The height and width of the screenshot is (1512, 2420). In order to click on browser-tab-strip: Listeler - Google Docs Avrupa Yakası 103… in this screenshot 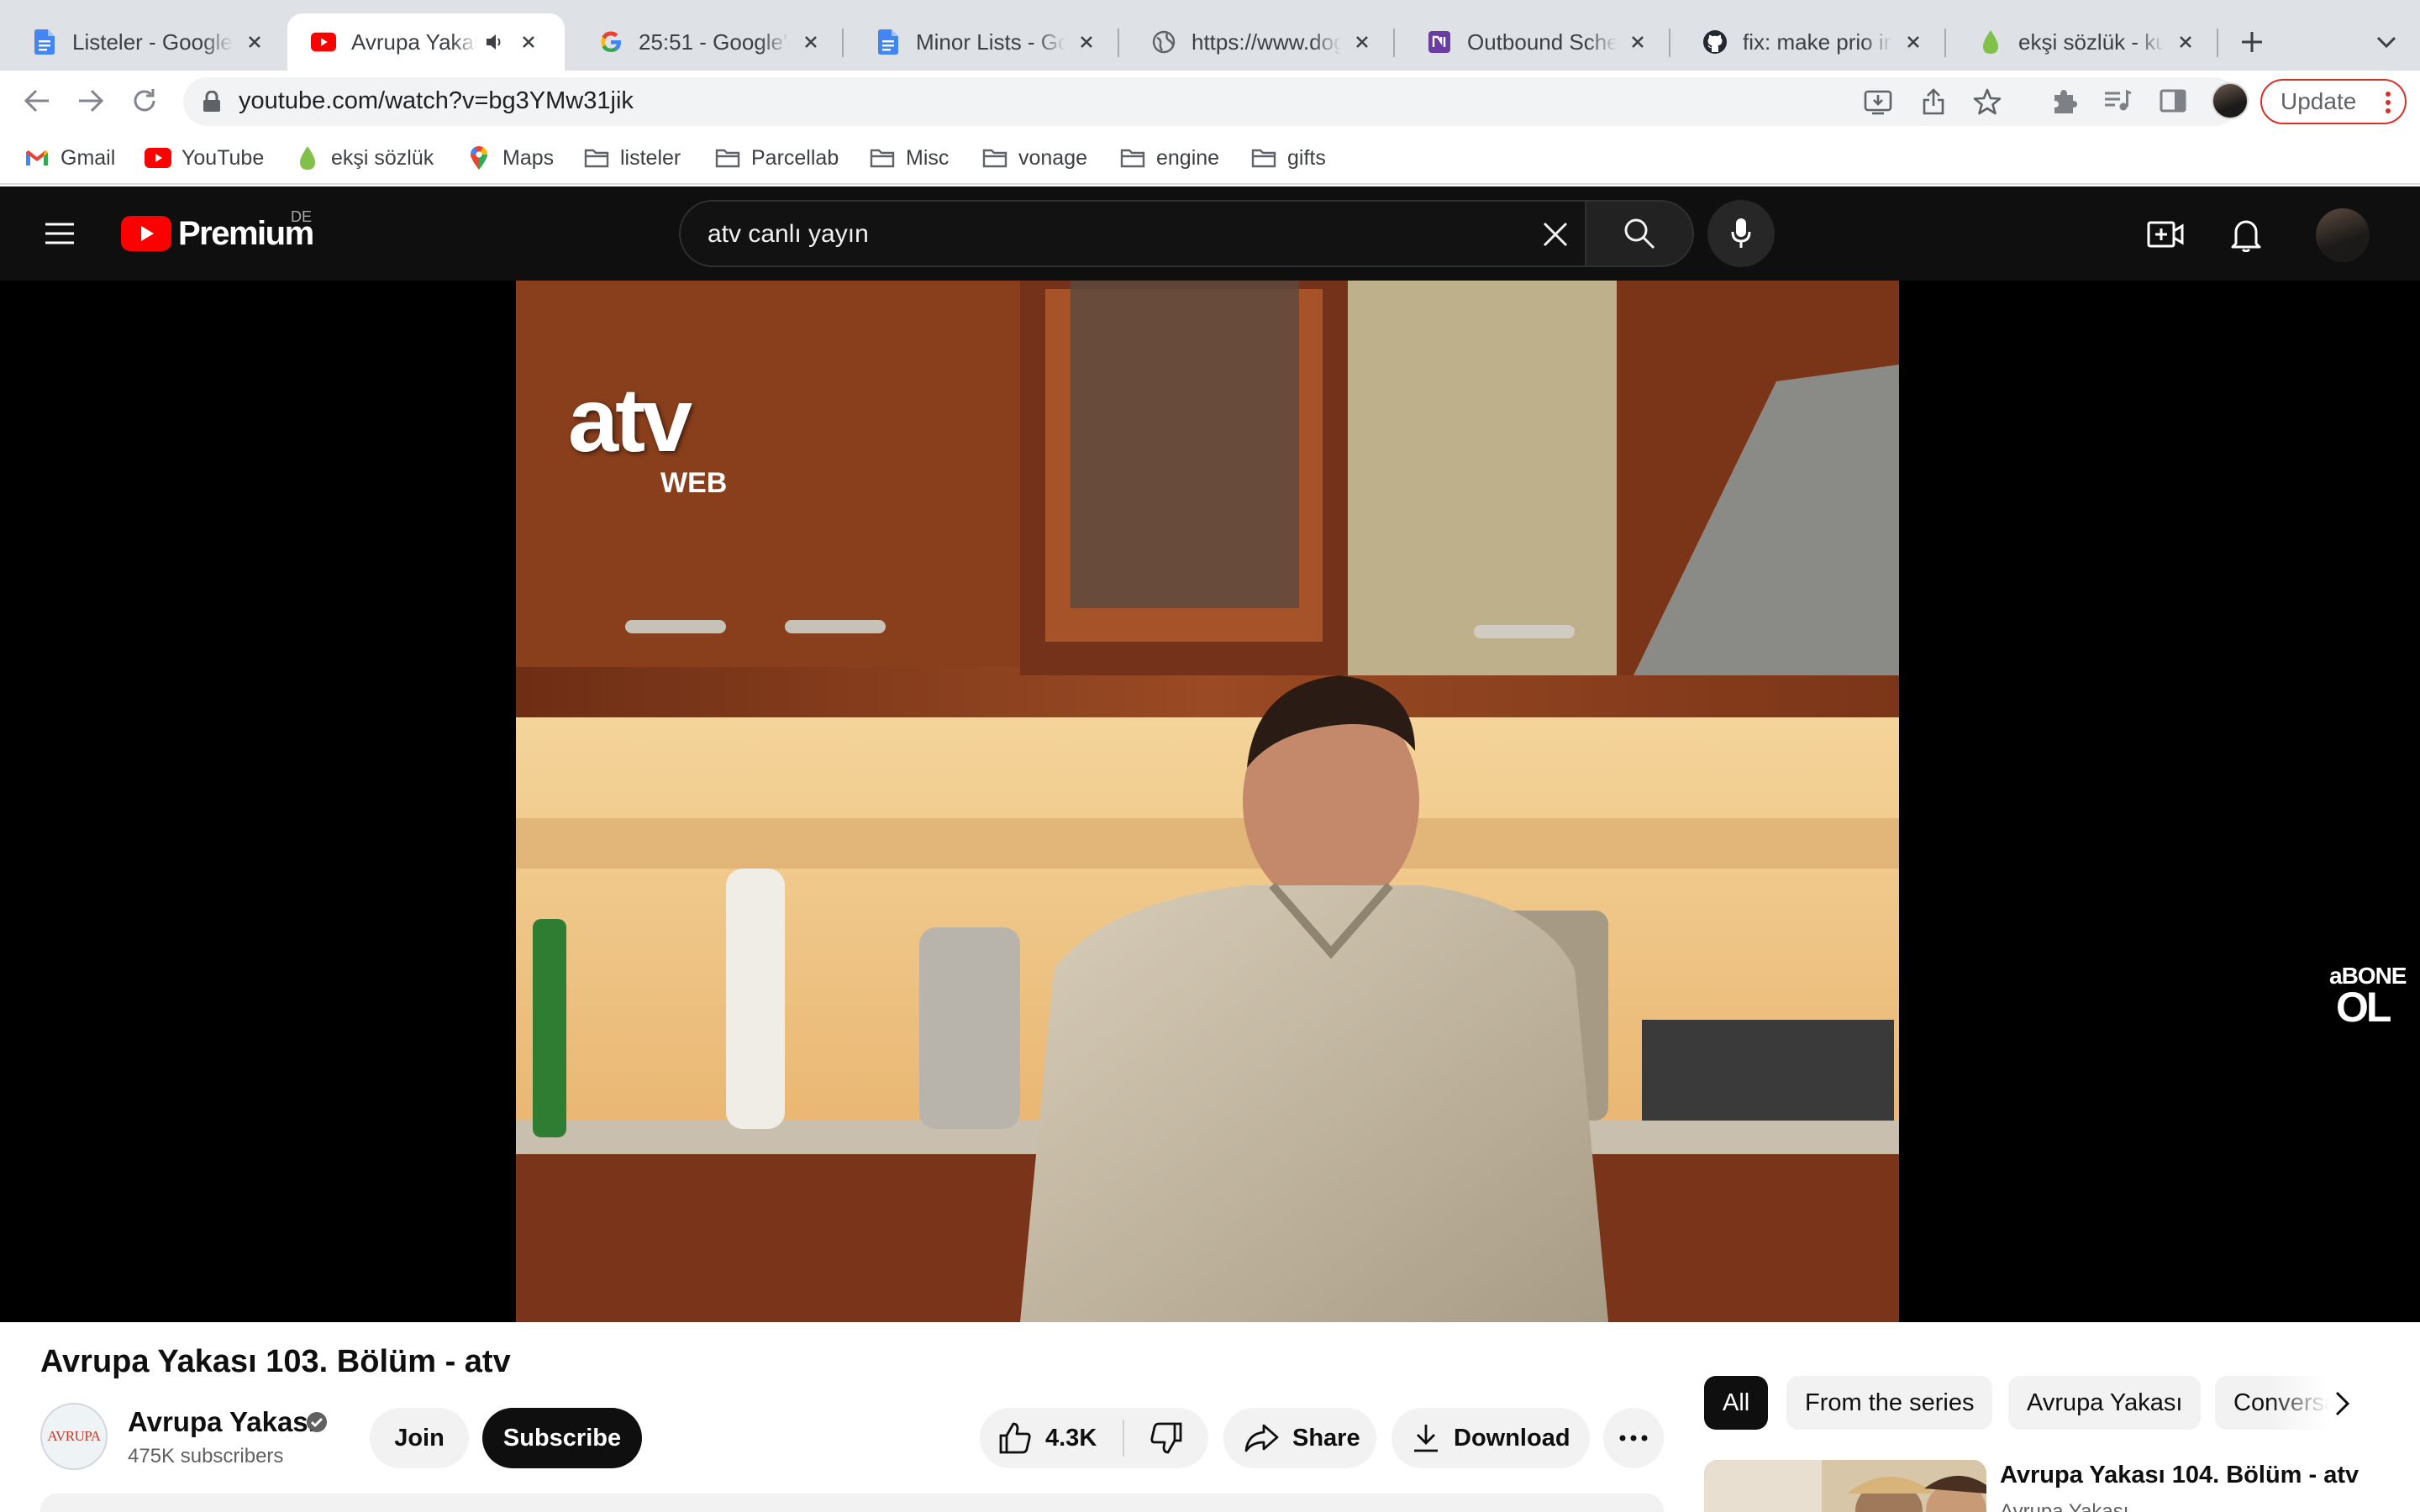, I will do `click(1210, 35)`.